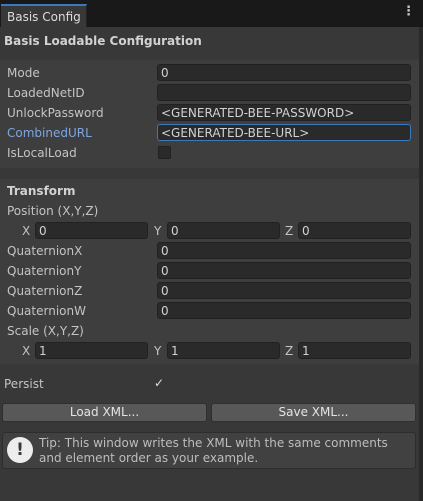  What do you see at coordinates (41, 191) in the screenshot?
I see `transform-title: Transform` at bounding box center [41, 191].